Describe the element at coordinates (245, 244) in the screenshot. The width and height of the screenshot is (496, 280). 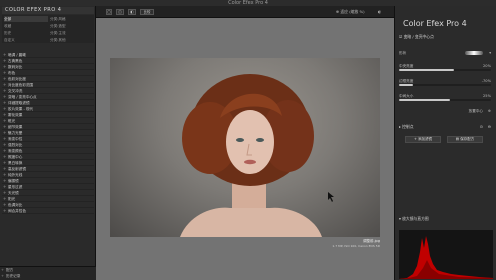
I see `image-caption: 调整前.jpg 1.7 MP, ISO 100, Canon EOS 5D` at that location.